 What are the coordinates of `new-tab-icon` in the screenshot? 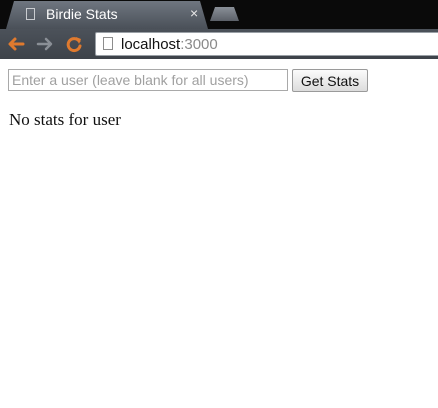 It's located at (224, 14).